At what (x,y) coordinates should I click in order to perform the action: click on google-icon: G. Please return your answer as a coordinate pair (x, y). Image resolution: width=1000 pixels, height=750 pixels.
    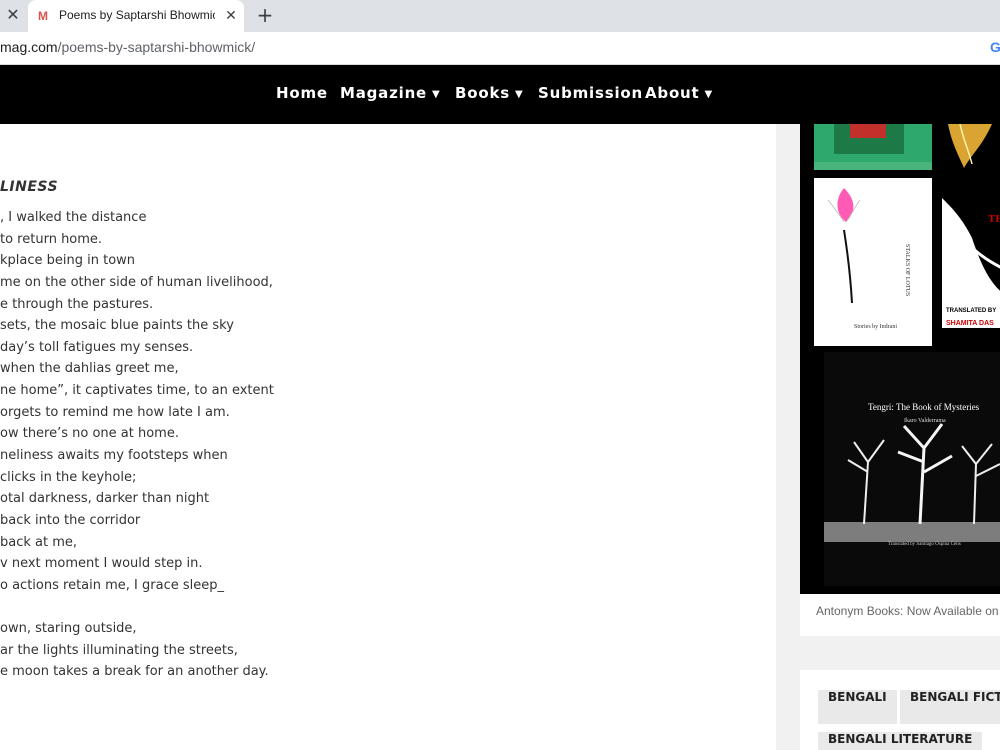
    Looking at the image, I should click on (995, 47).